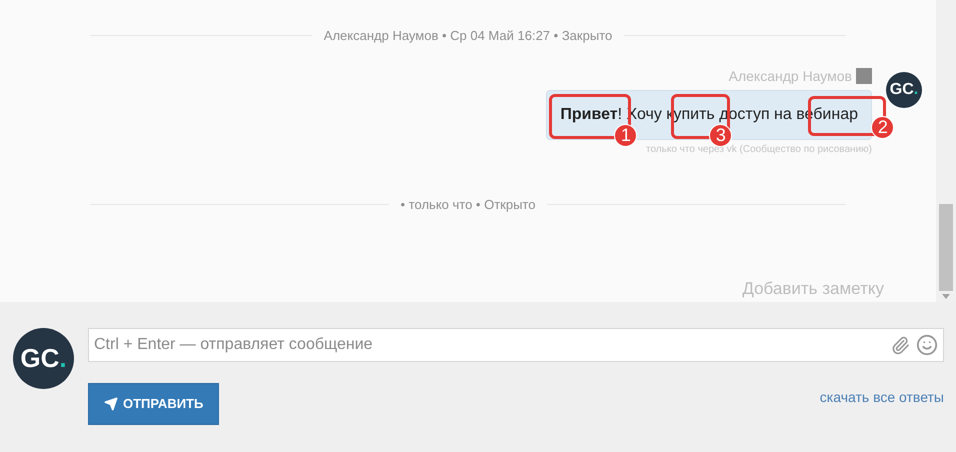 This screenshot has height=452, width=956. What do you see at coordinates (927, 345) in the screenshot?
I see `smiley-icon` at bounding box center [927, 345].